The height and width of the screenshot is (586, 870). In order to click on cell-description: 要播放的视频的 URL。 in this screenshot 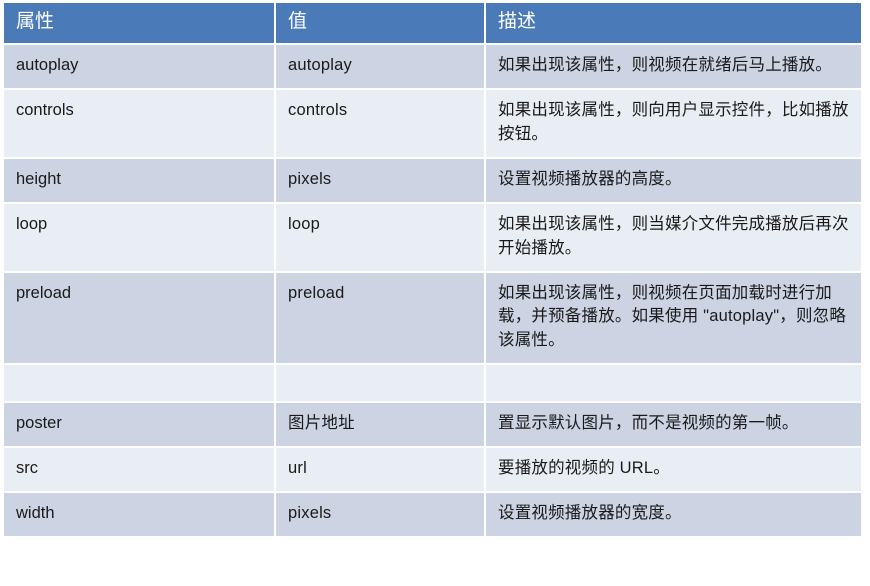, I will do `click(673, 470)`.